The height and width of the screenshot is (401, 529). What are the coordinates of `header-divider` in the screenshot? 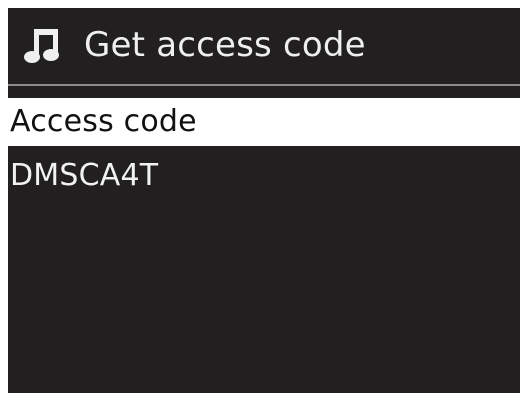 It's located at (264, 85).